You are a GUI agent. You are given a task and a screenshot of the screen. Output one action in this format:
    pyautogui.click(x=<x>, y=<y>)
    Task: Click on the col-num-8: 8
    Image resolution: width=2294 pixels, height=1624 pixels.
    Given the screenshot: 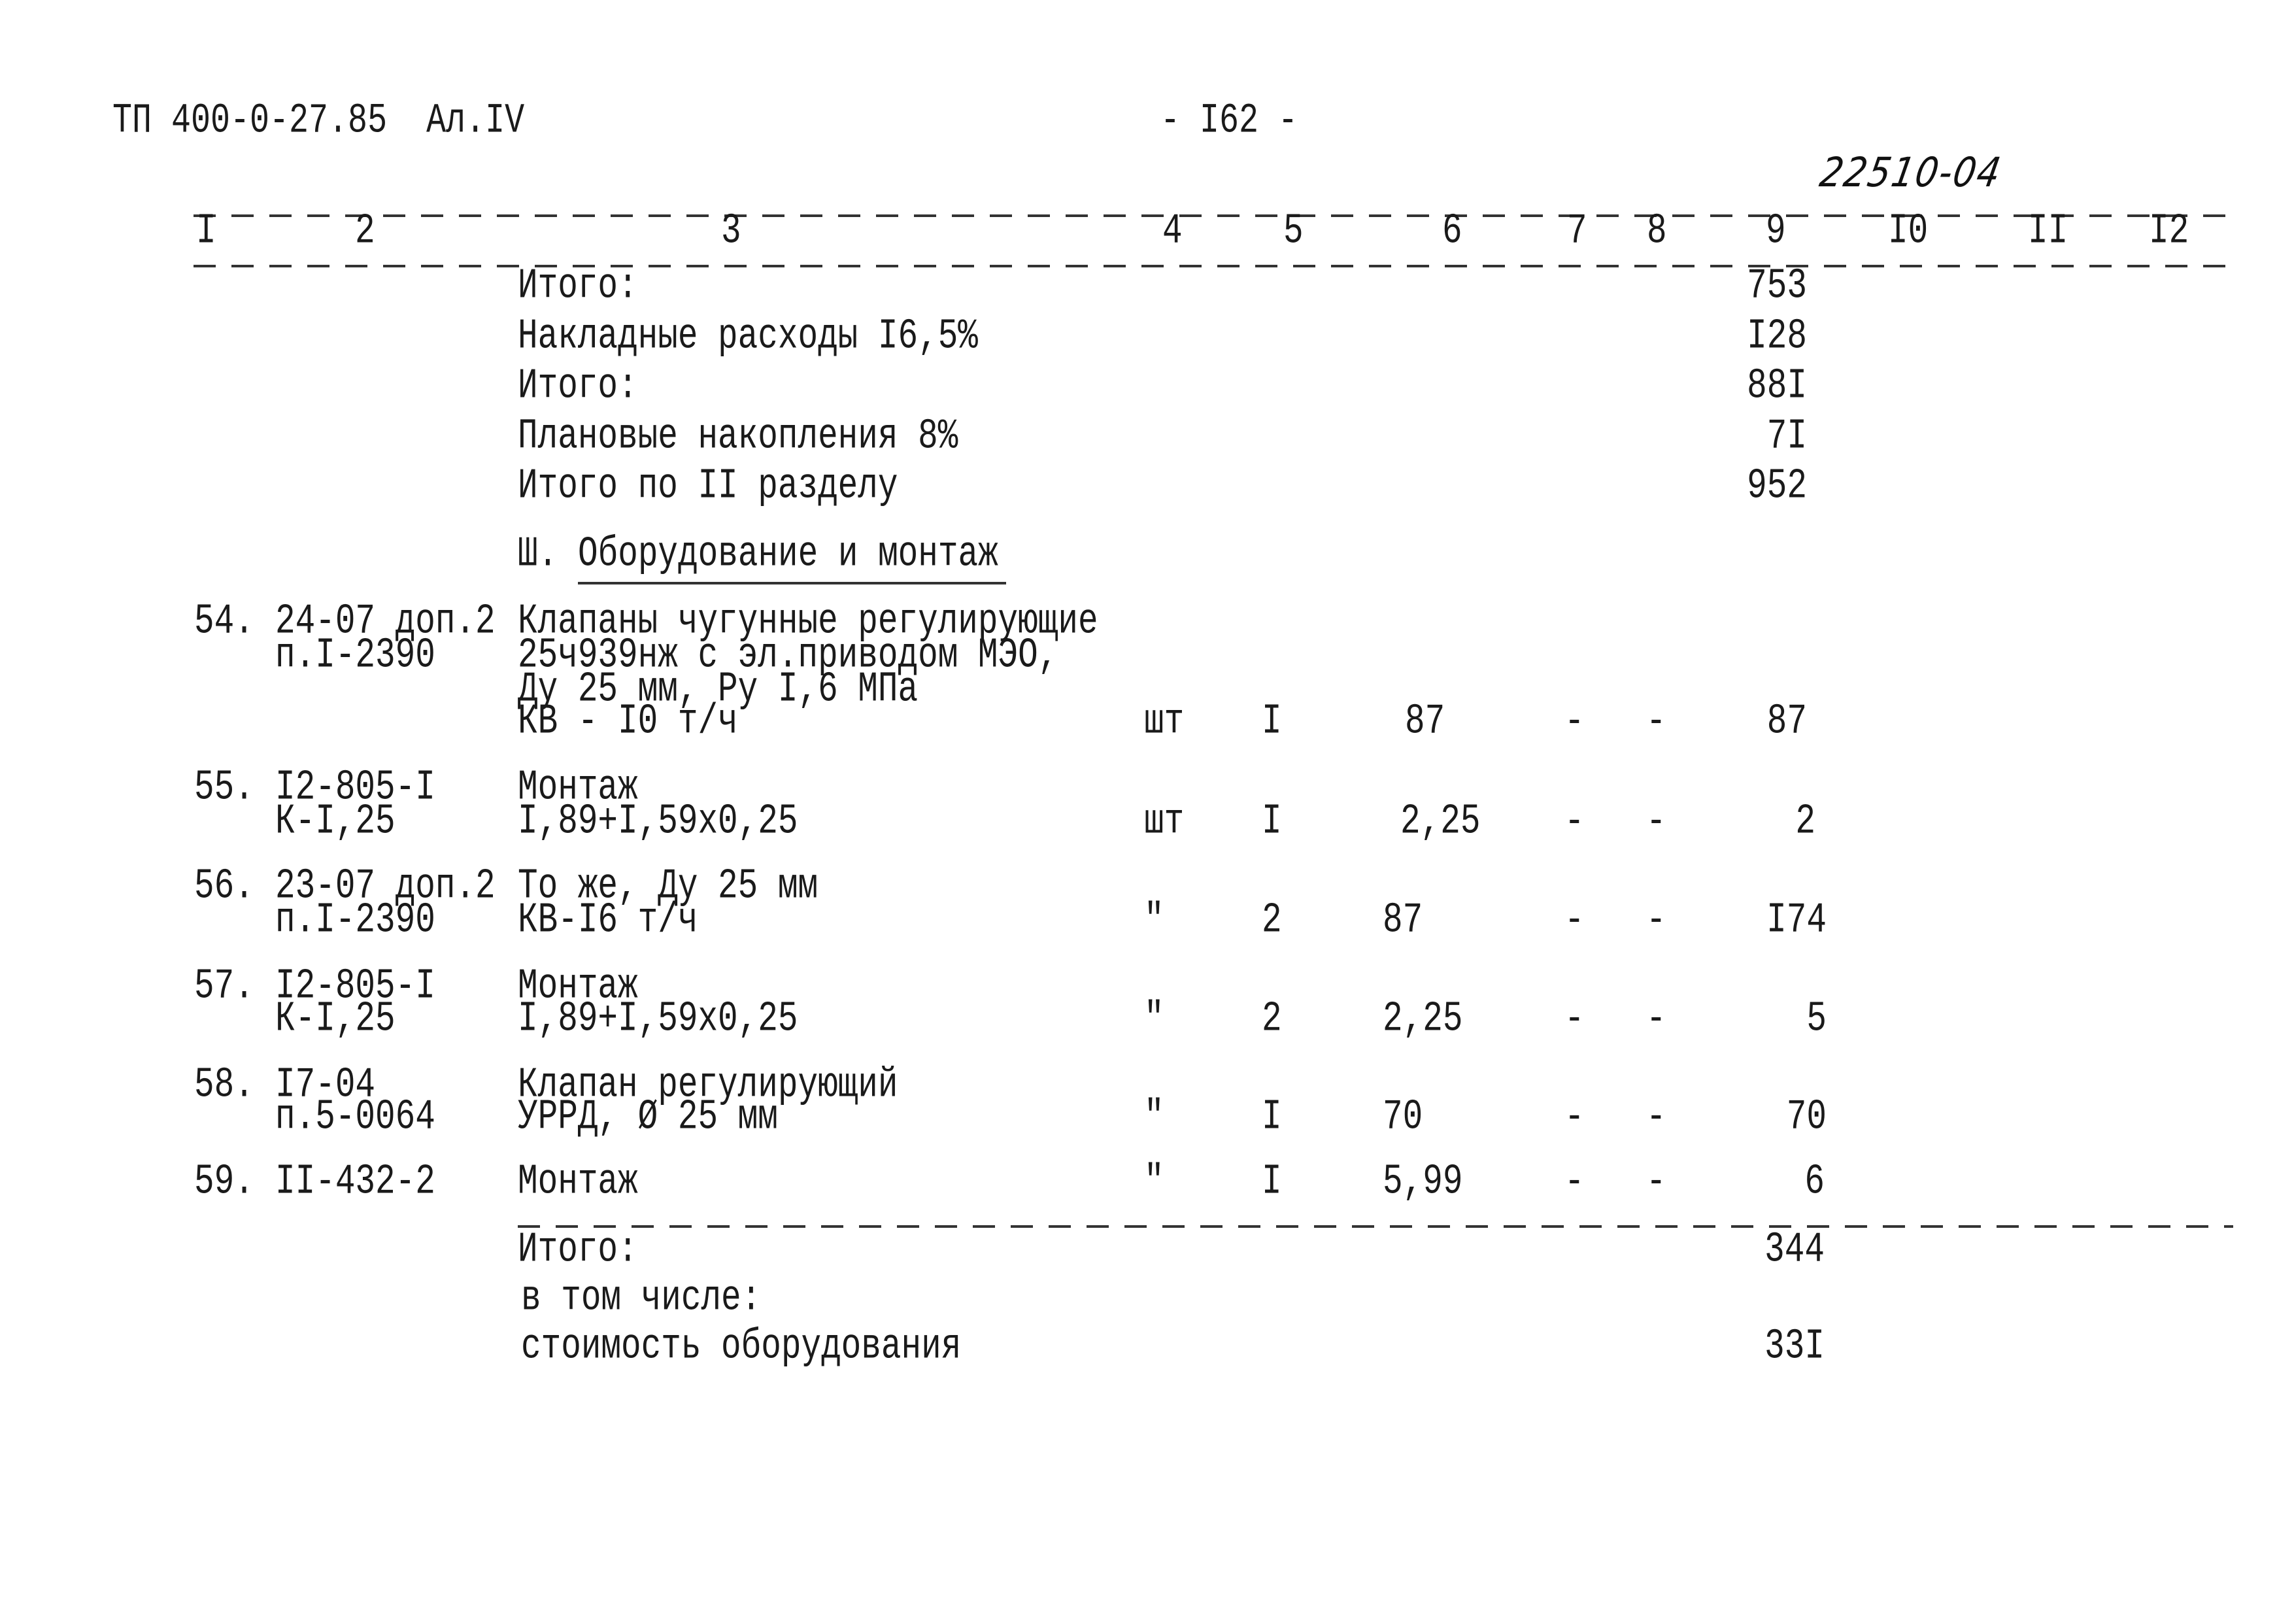 What is the action you would take?
    pyautogui.click(x=1657, y=231)
    